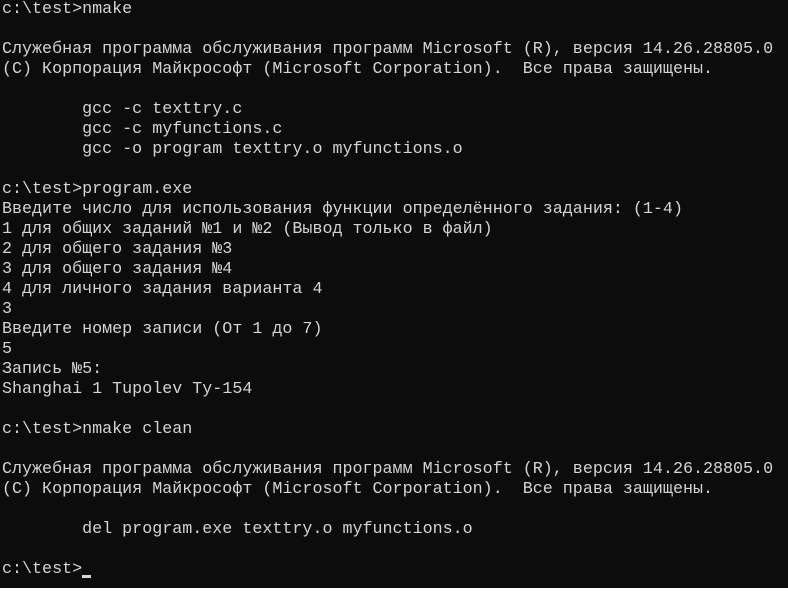 The image size is (788, 603). Describe the element at coordinates (52, 369) in the screenshot. I see `console-line: Запись №5:` at that location.